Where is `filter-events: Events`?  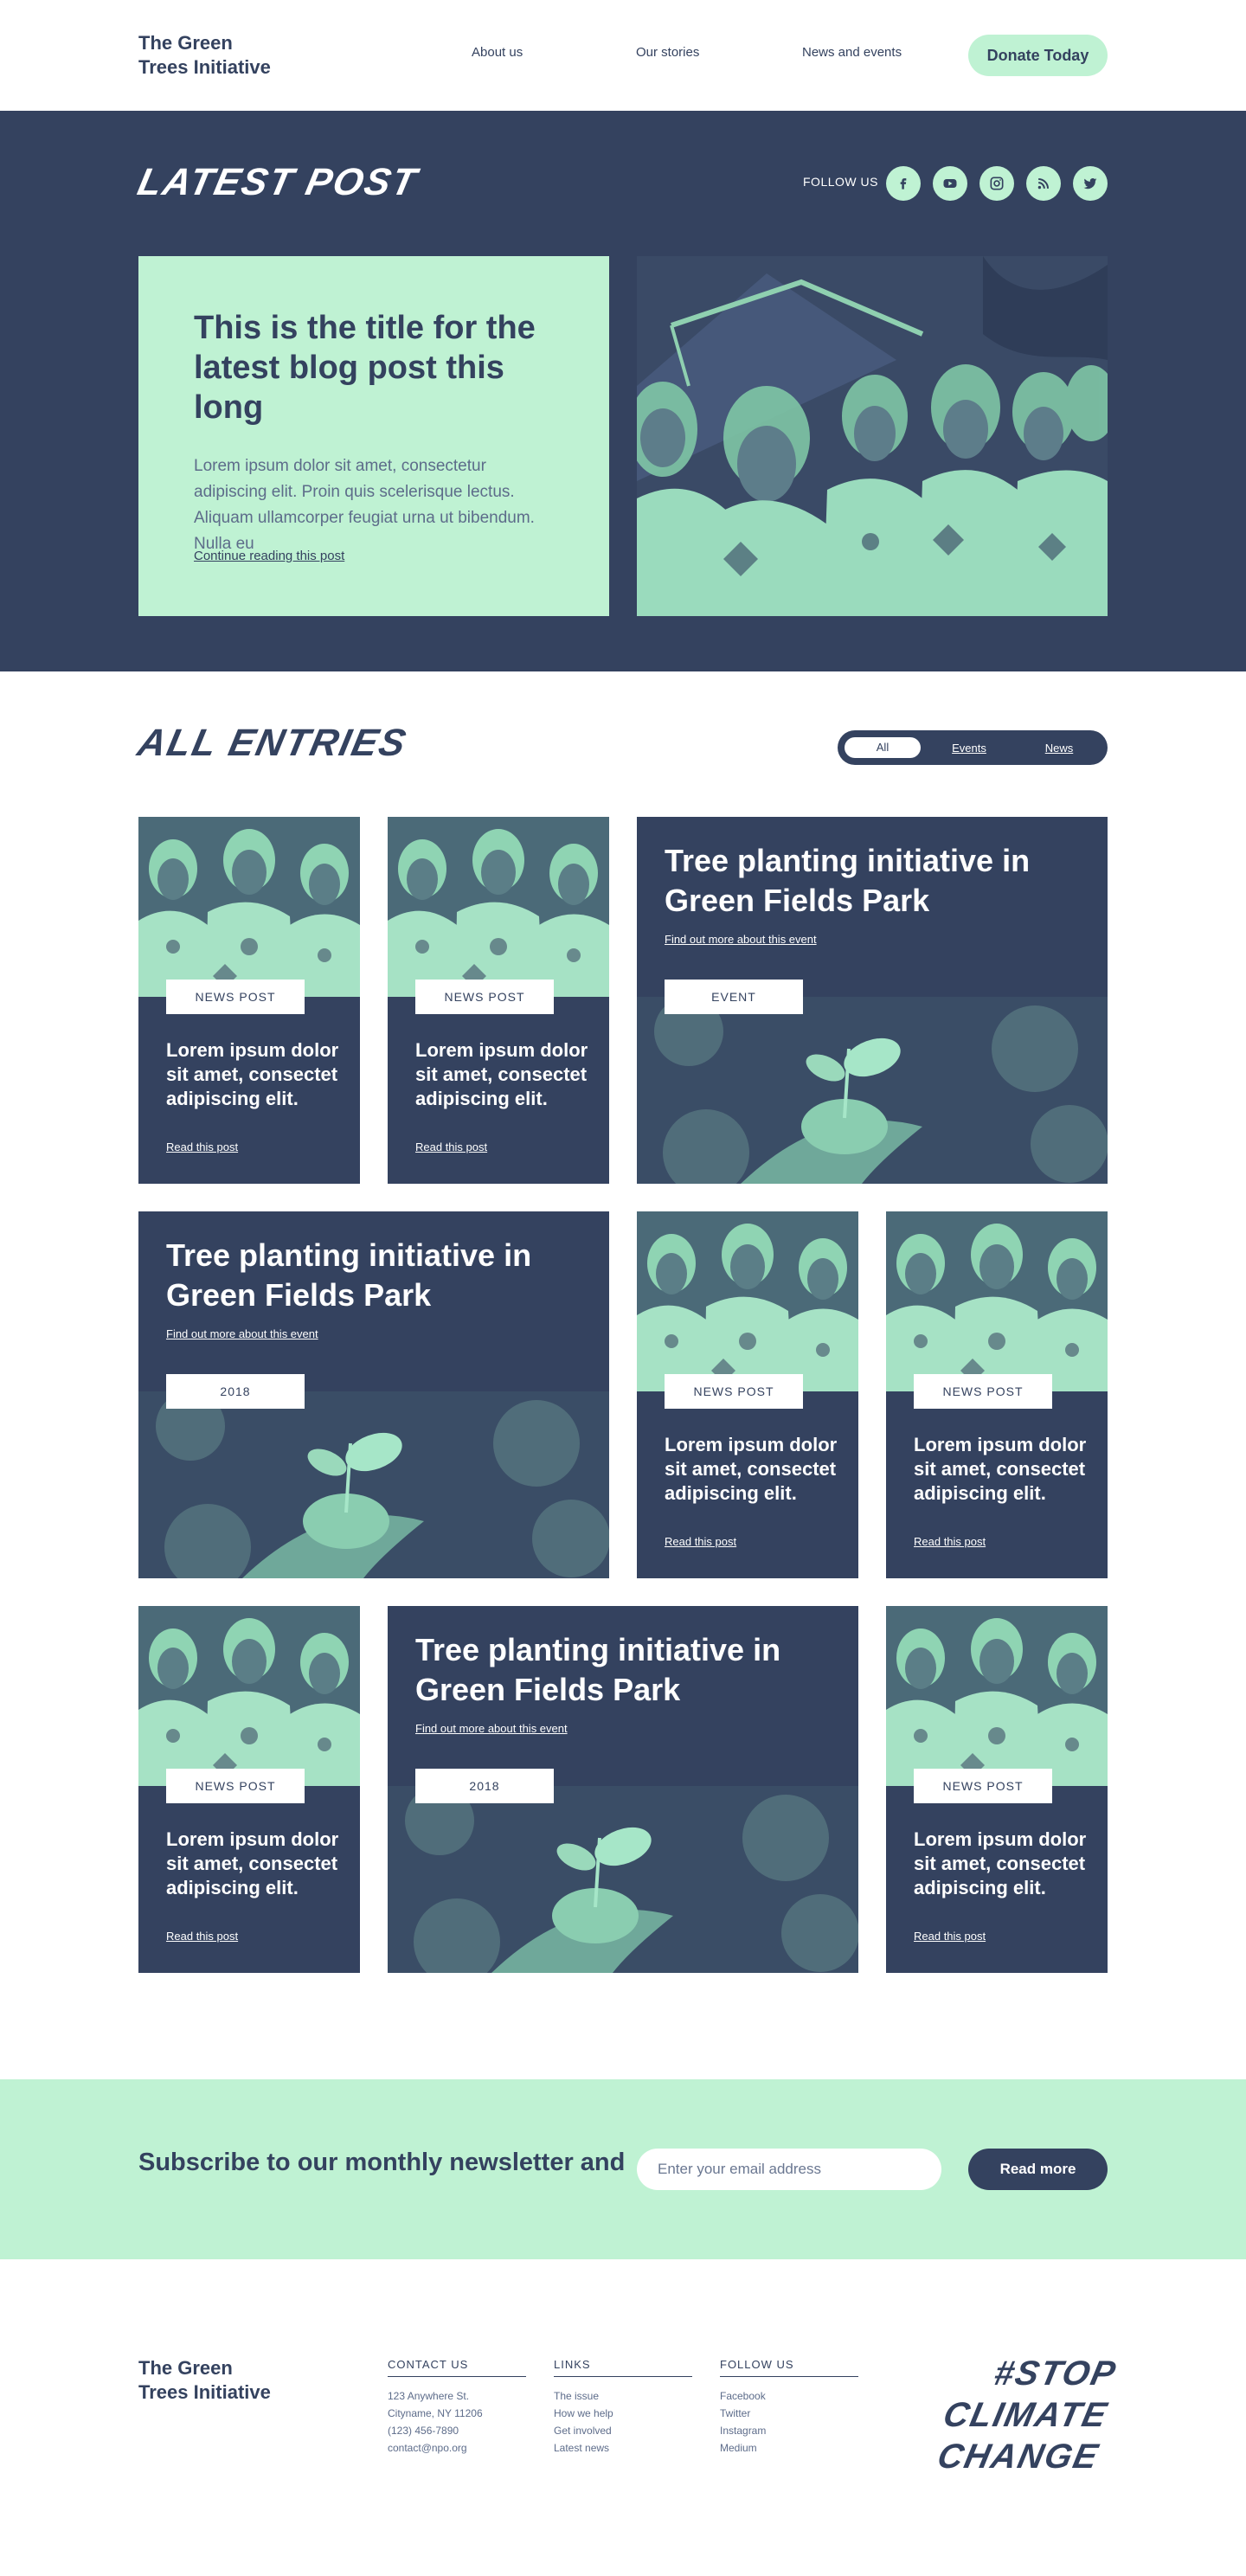 filter-events: Events is located at coordinates (969, 749).